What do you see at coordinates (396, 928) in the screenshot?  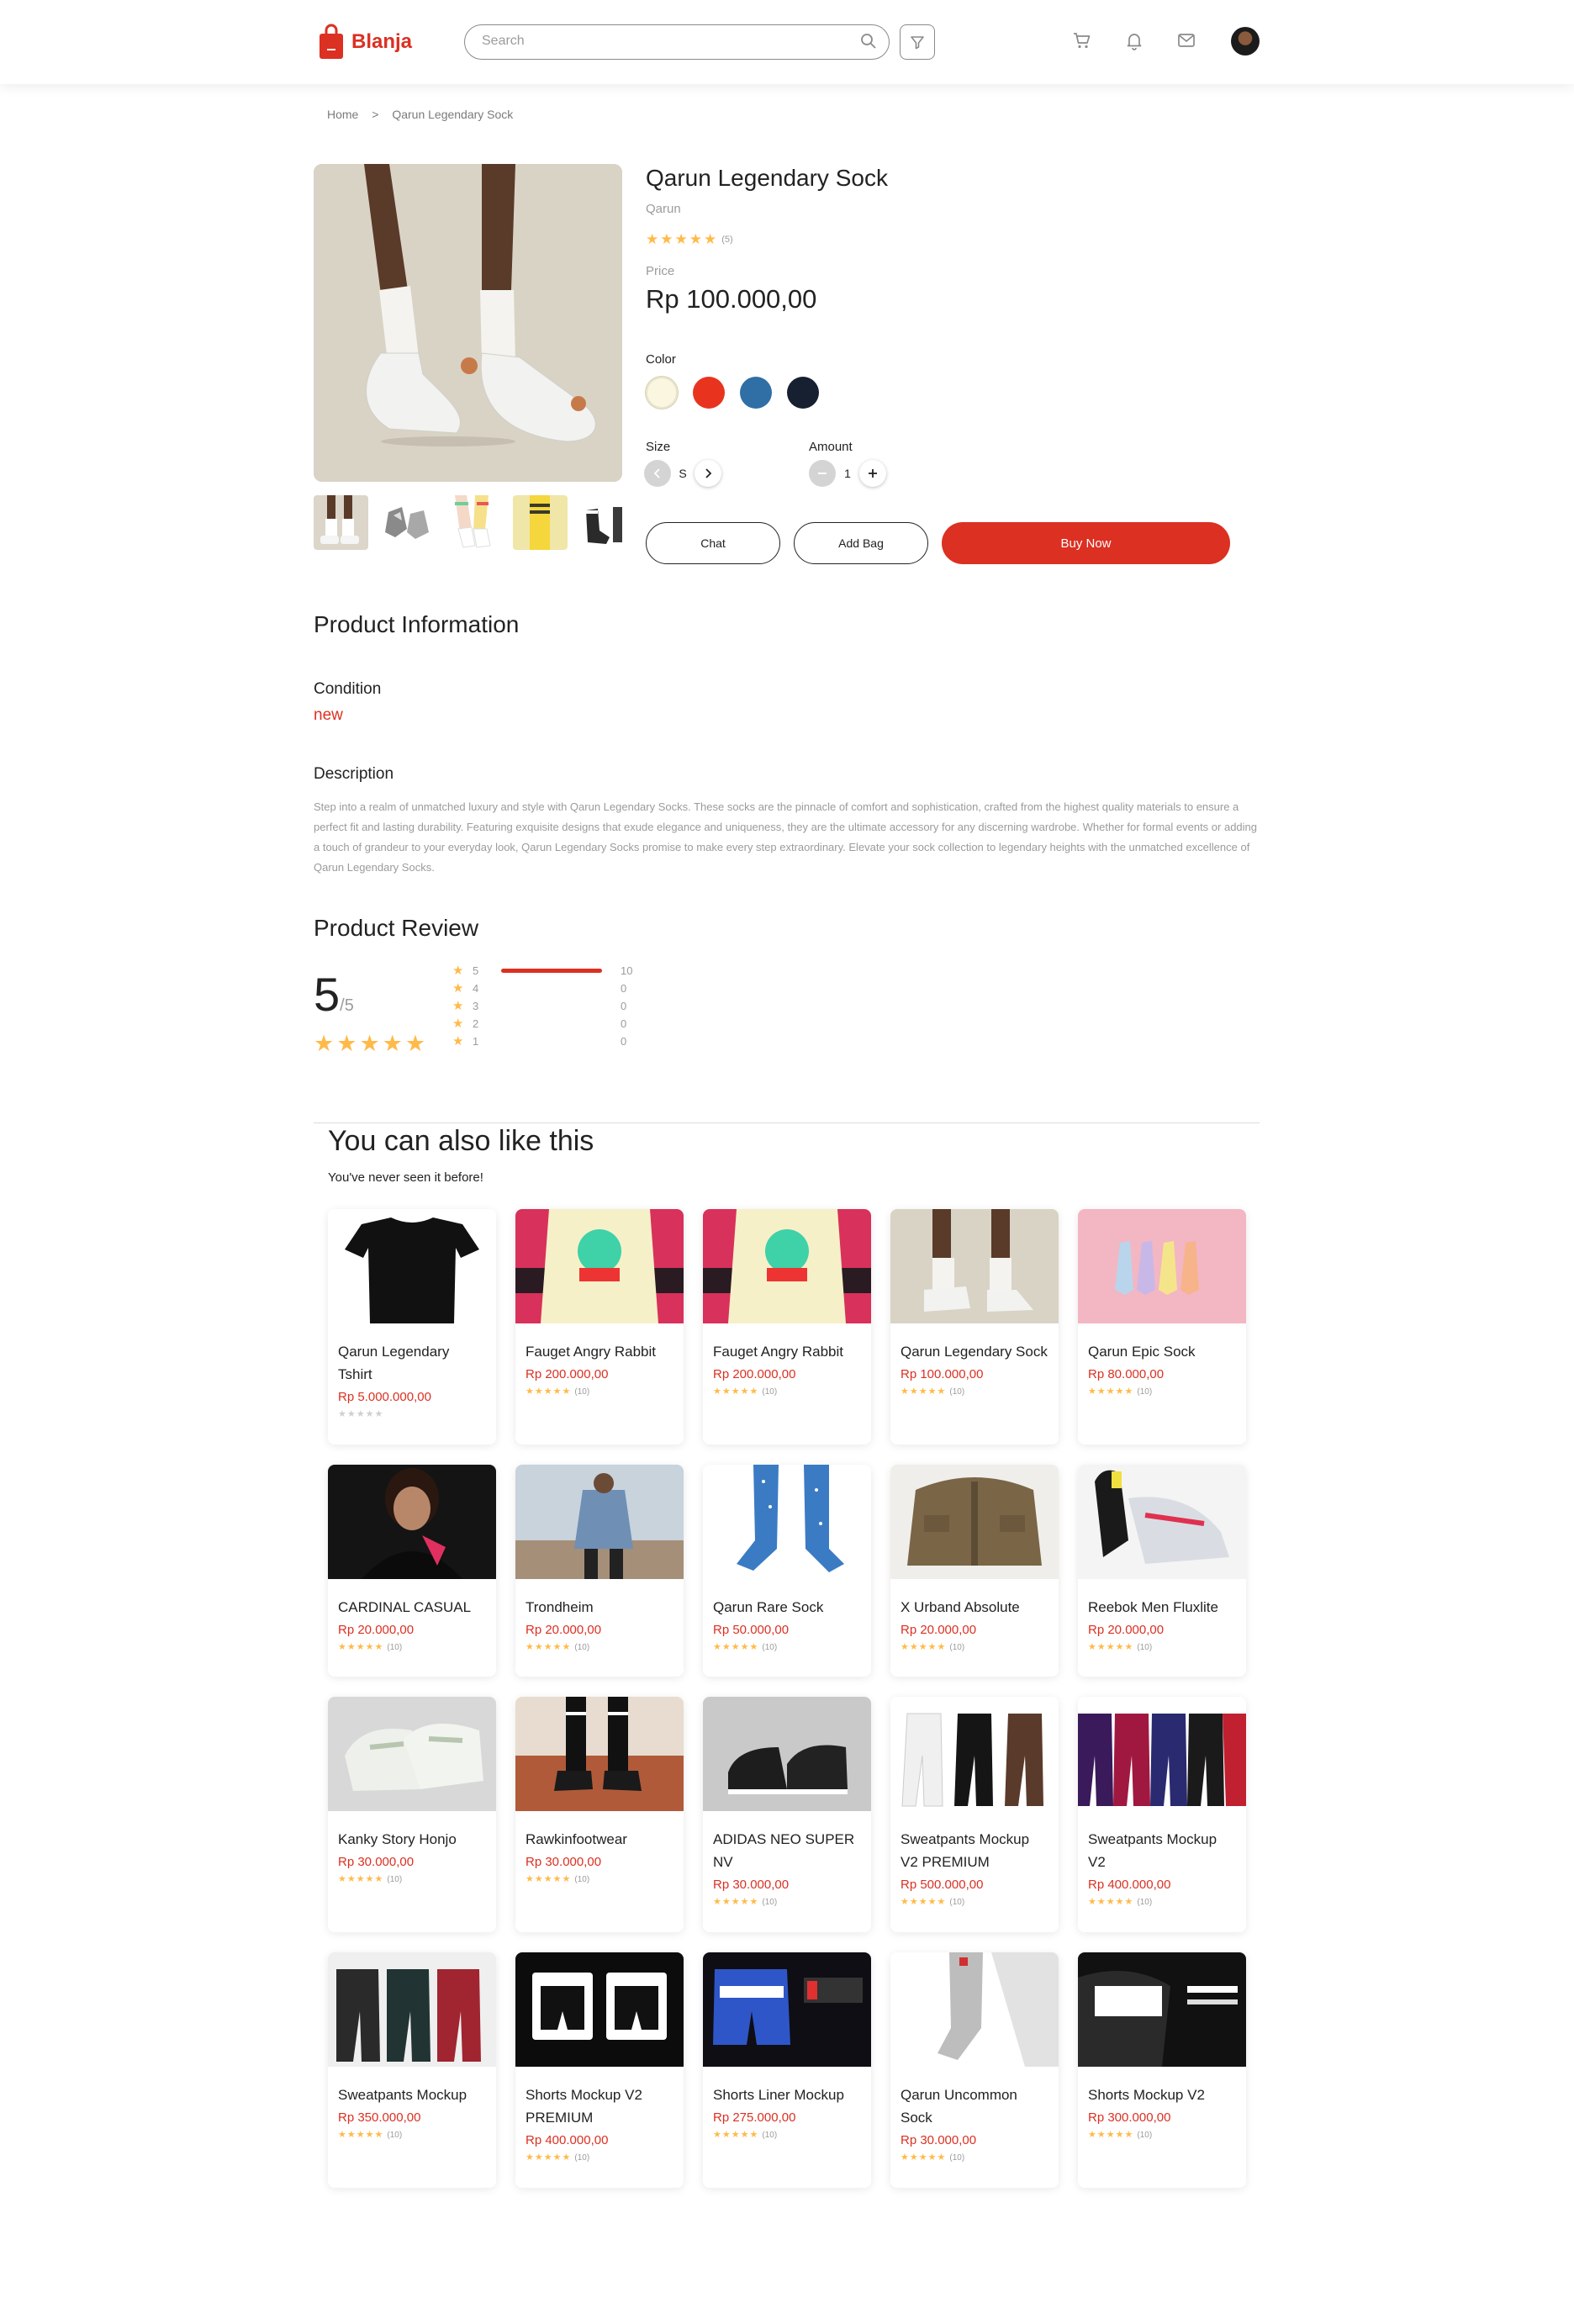 I see `product-review-title: Product Review` at bounding box center [396, 928].